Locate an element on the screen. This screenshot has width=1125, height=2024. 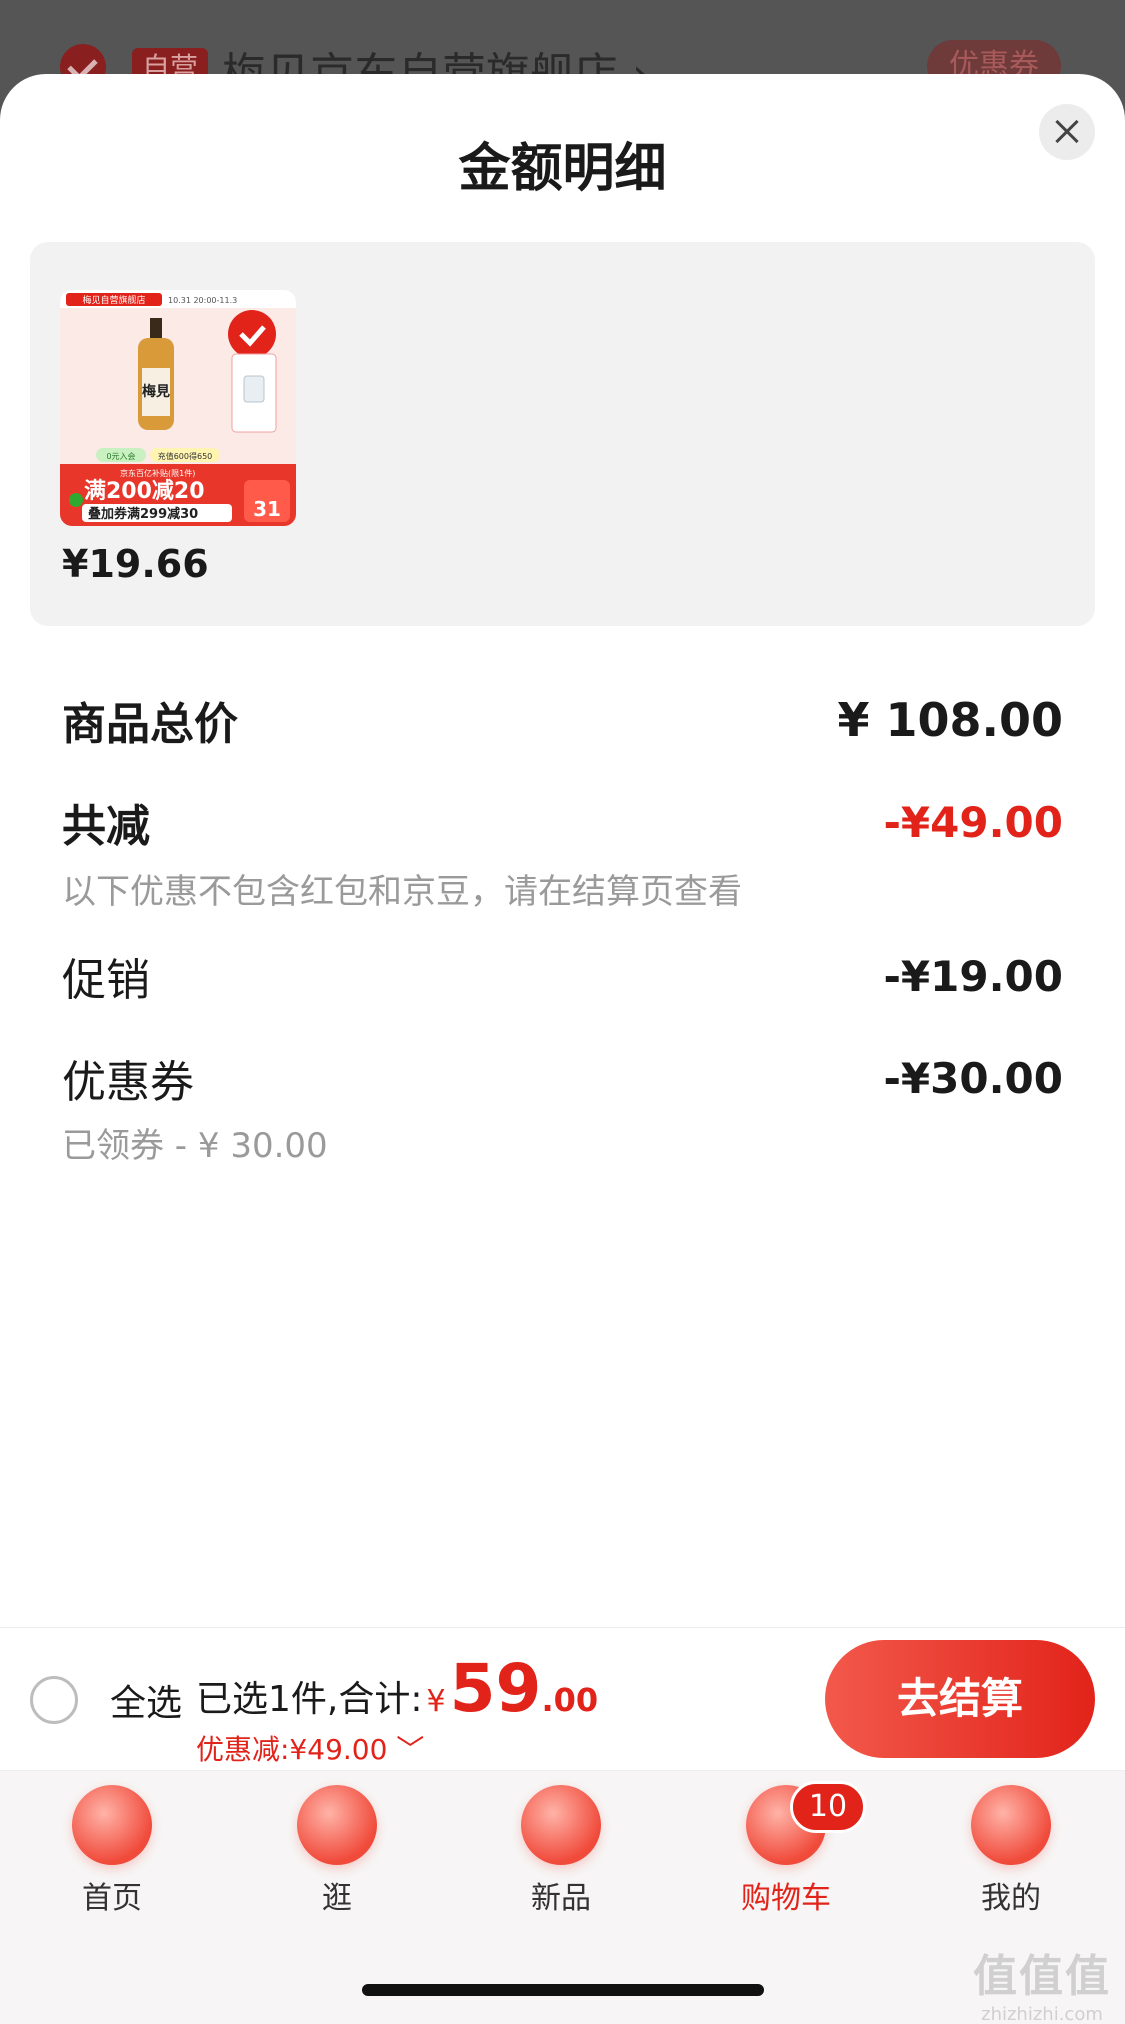
thumb-promo-stack: 叠加券满299减30 is located at coordinates (143, 514).